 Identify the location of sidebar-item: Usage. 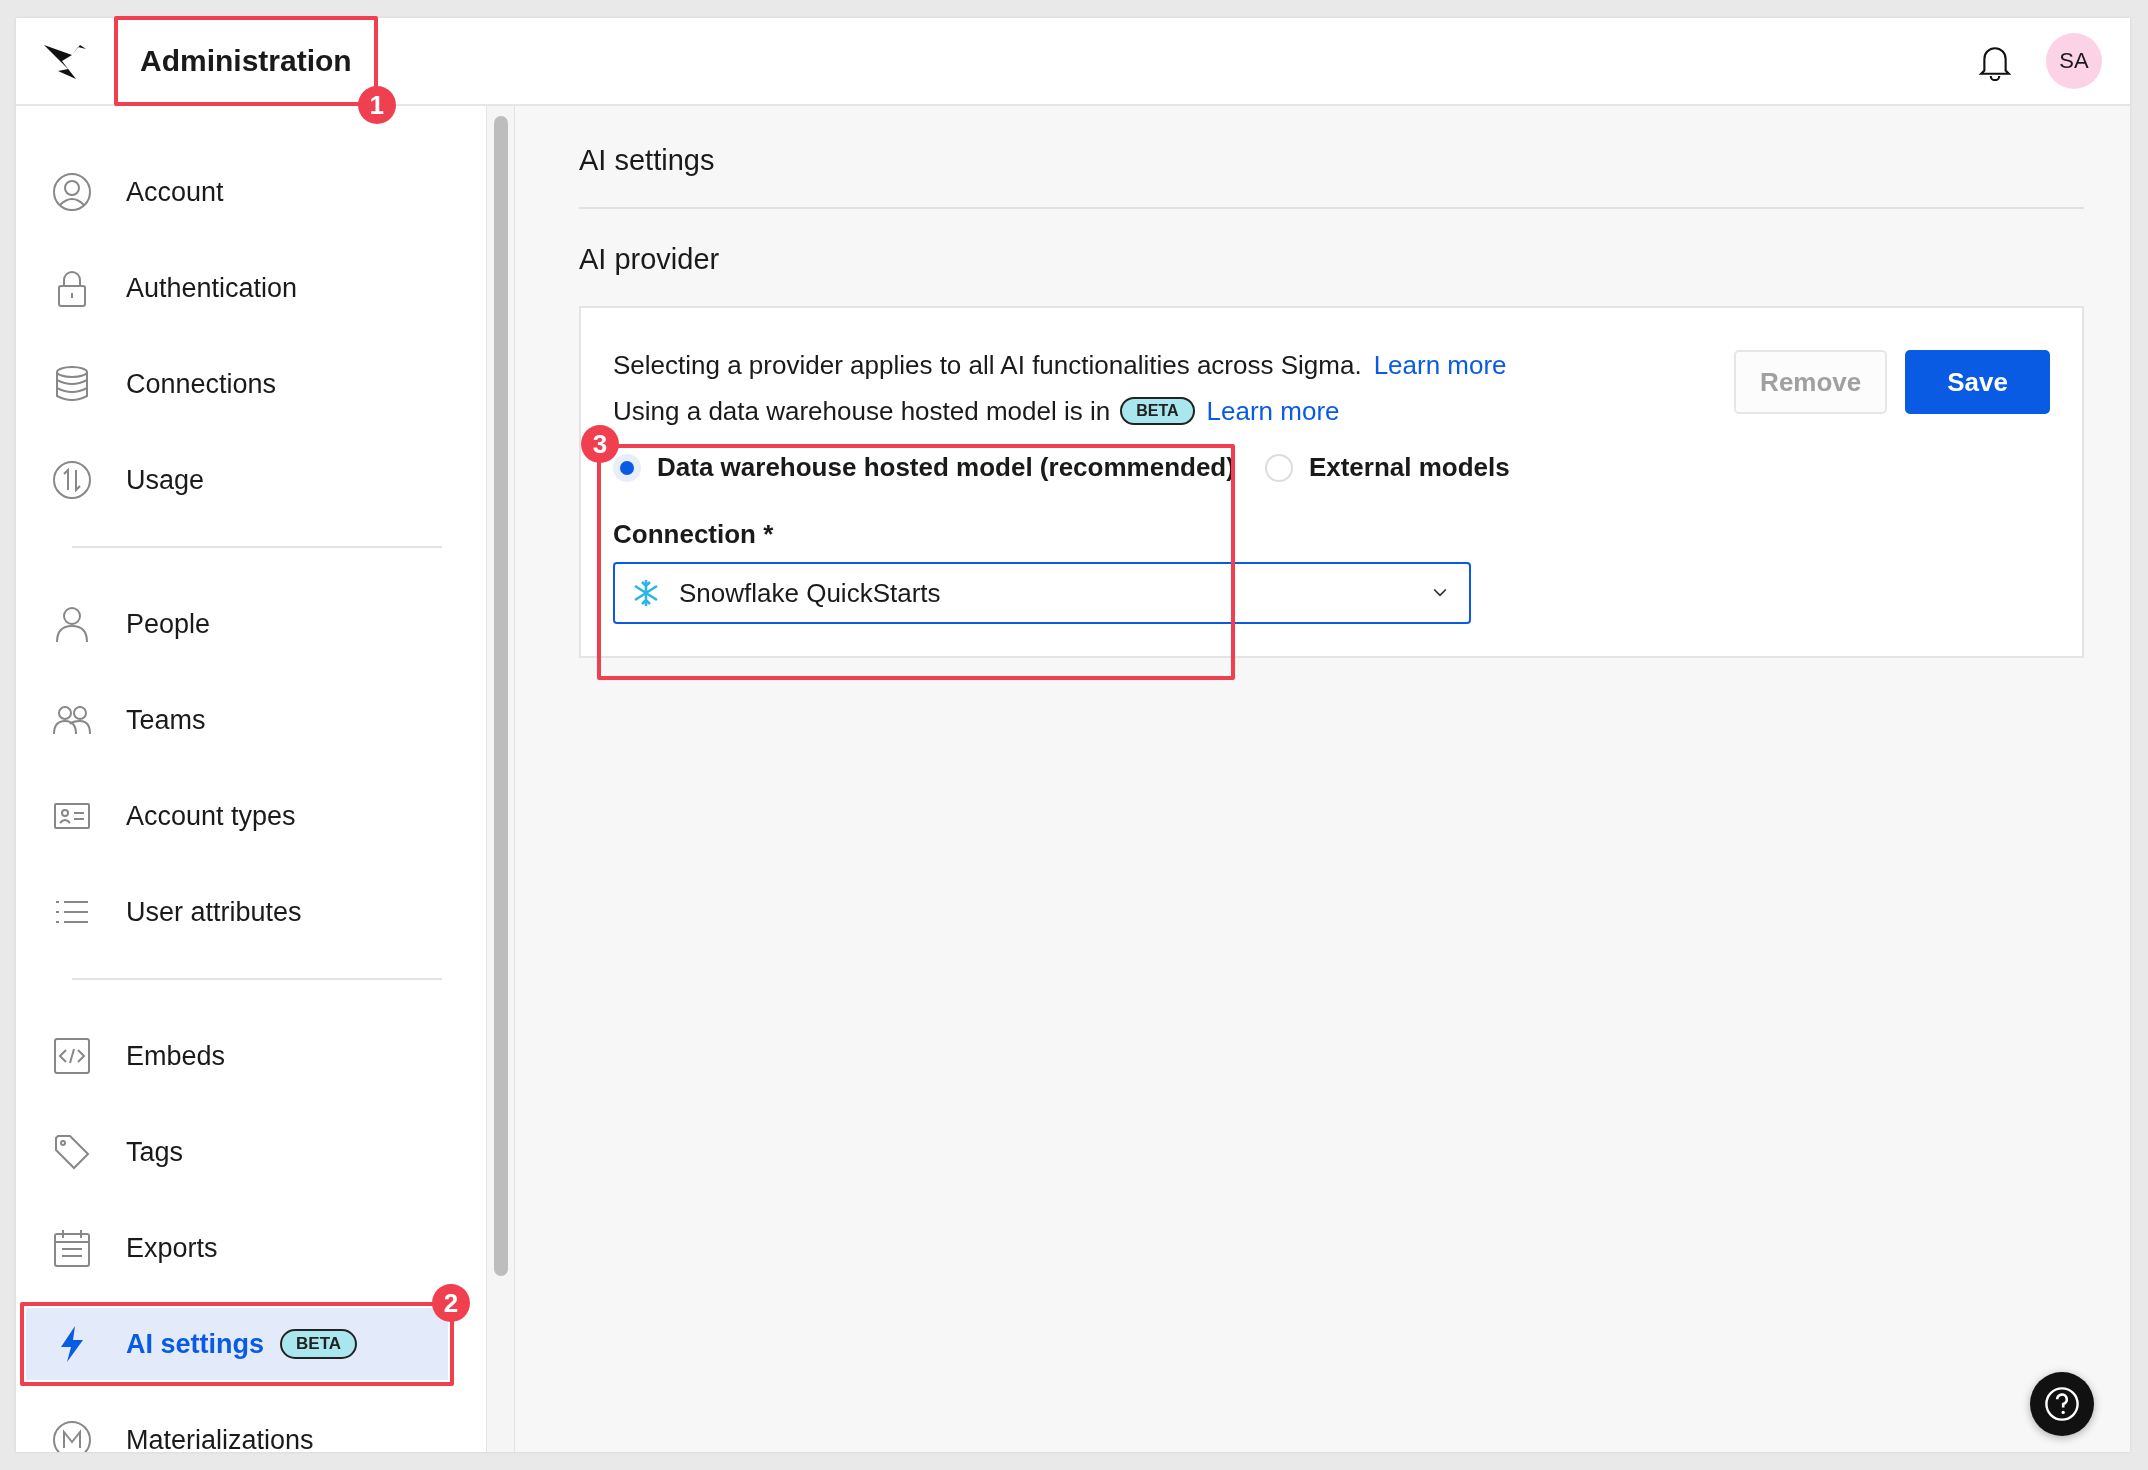
(237, 480).